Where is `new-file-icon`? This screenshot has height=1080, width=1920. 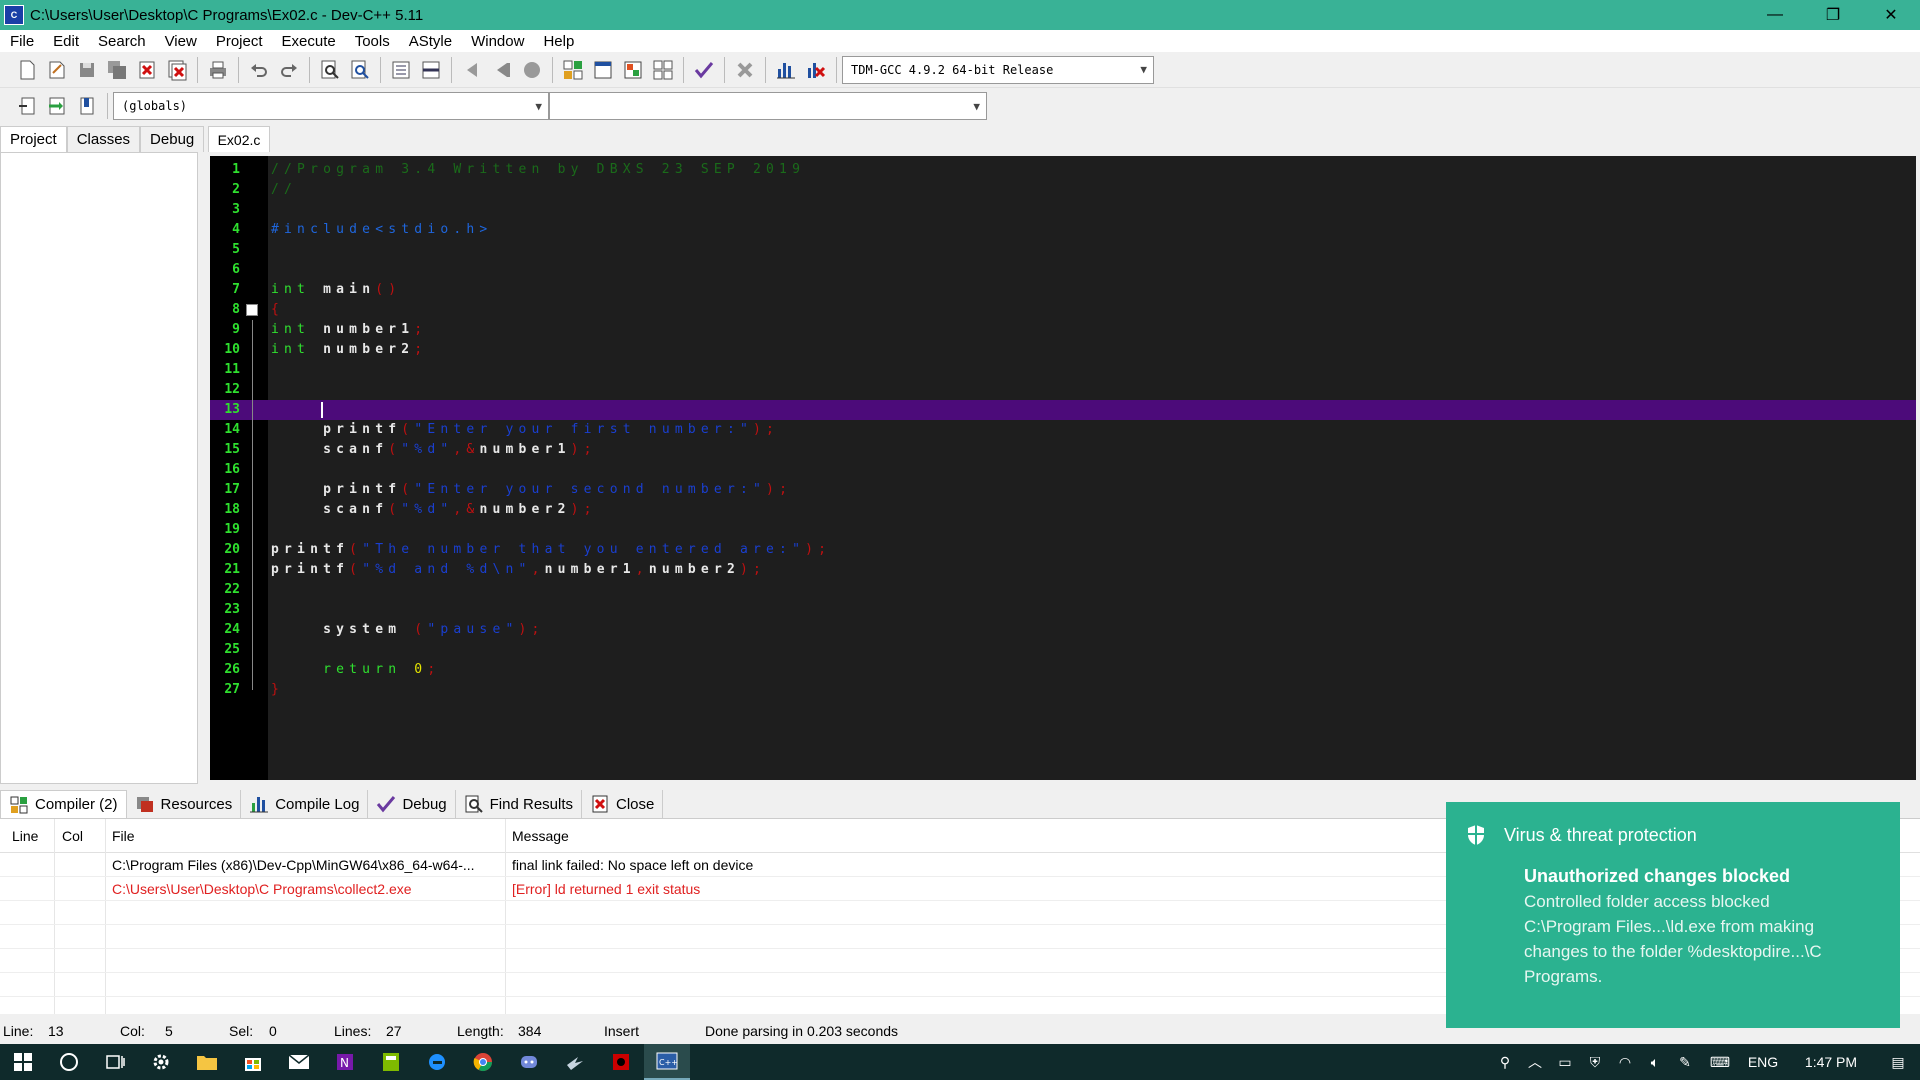
new-file-icon is located at coordinates (27, 70).